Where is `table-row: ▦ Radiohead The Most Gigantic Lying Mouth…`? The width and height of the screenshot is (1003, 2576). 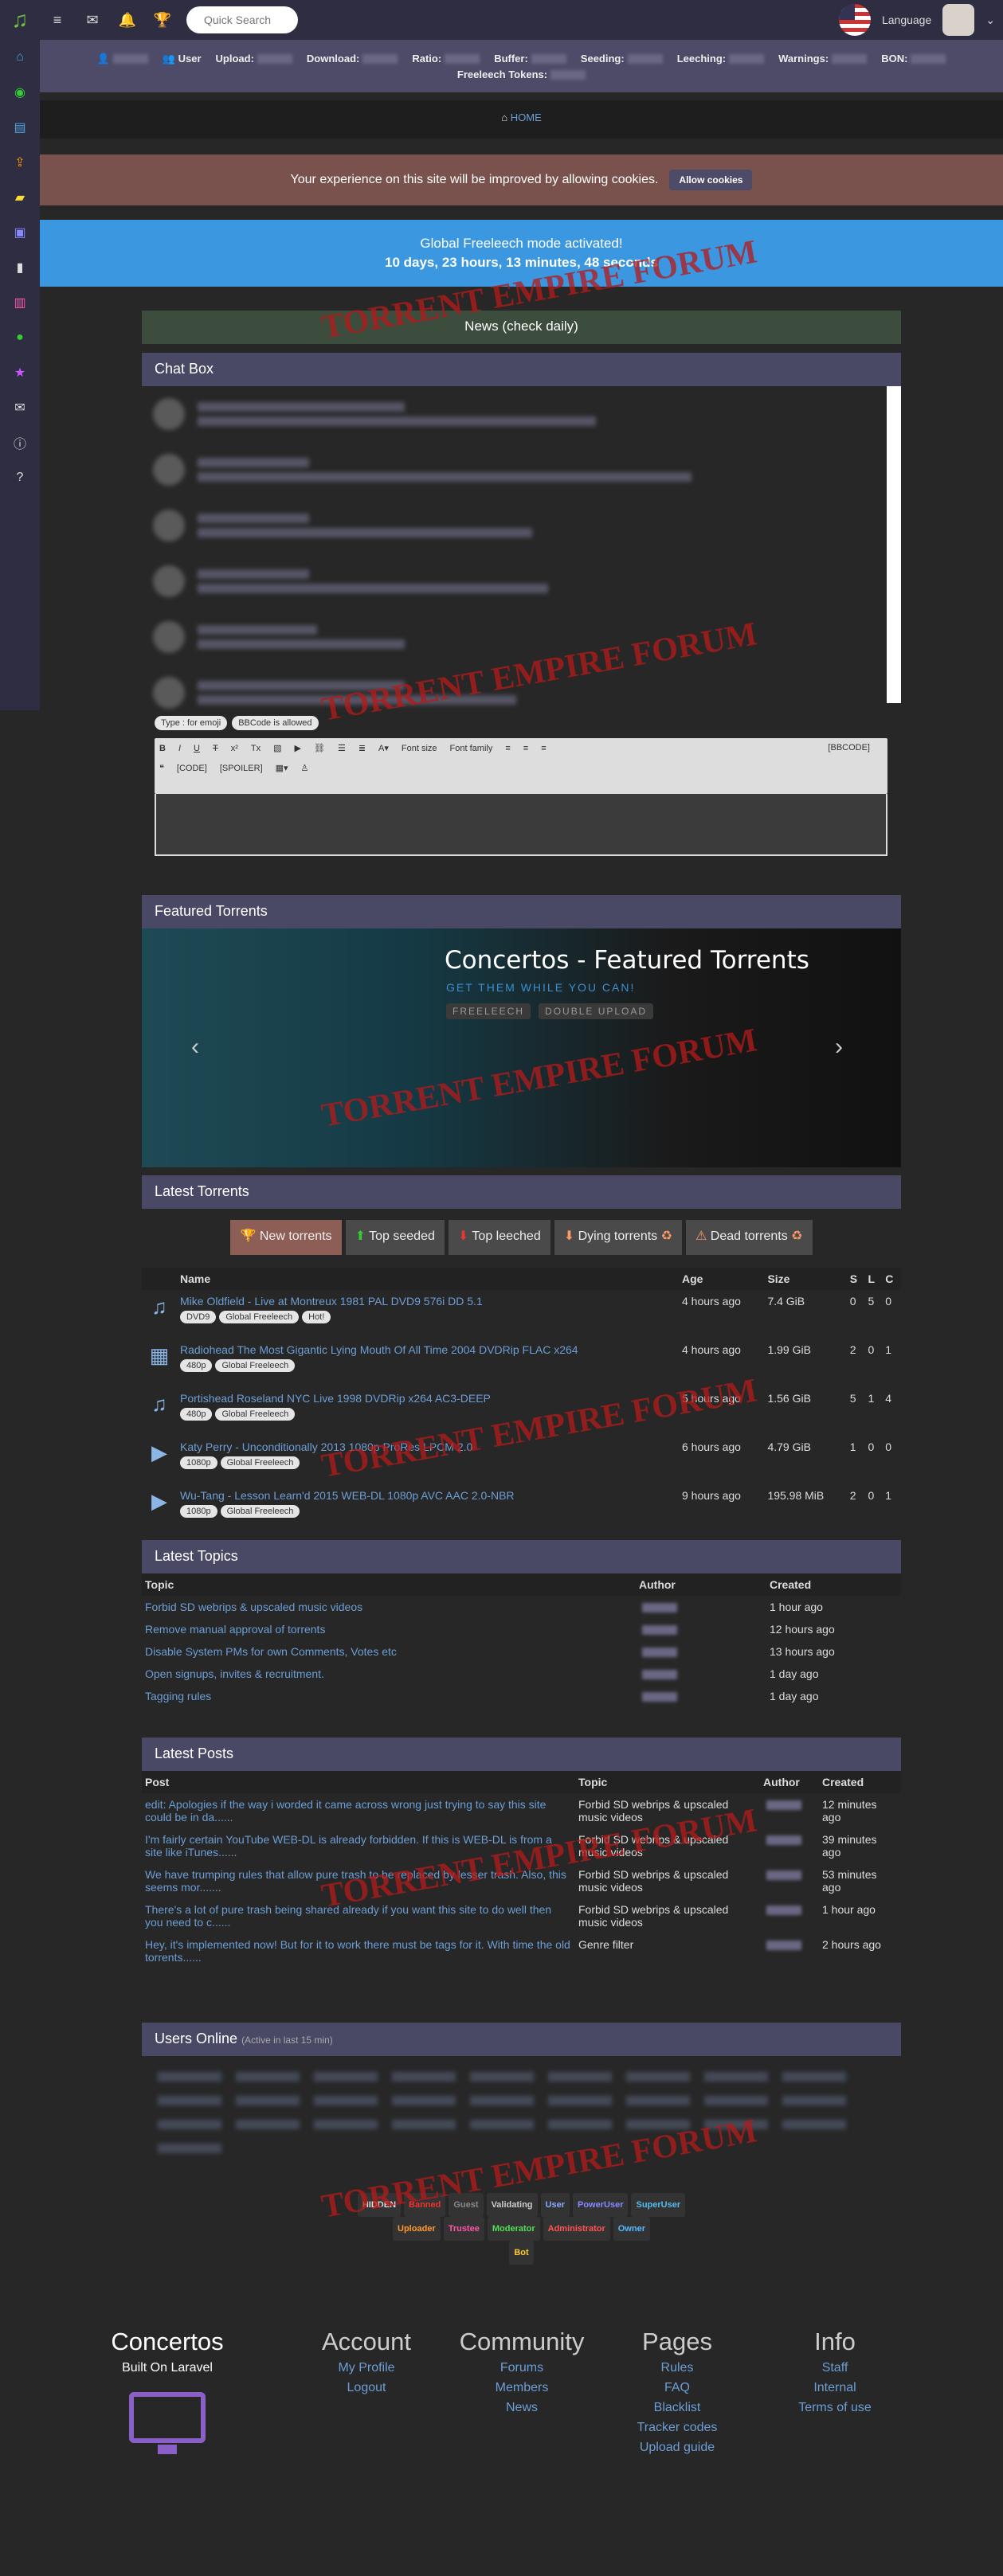
table-row: ▦ Radiohead The Most Gigantic Lying Mouth… is located at coordinates (521, 1363).